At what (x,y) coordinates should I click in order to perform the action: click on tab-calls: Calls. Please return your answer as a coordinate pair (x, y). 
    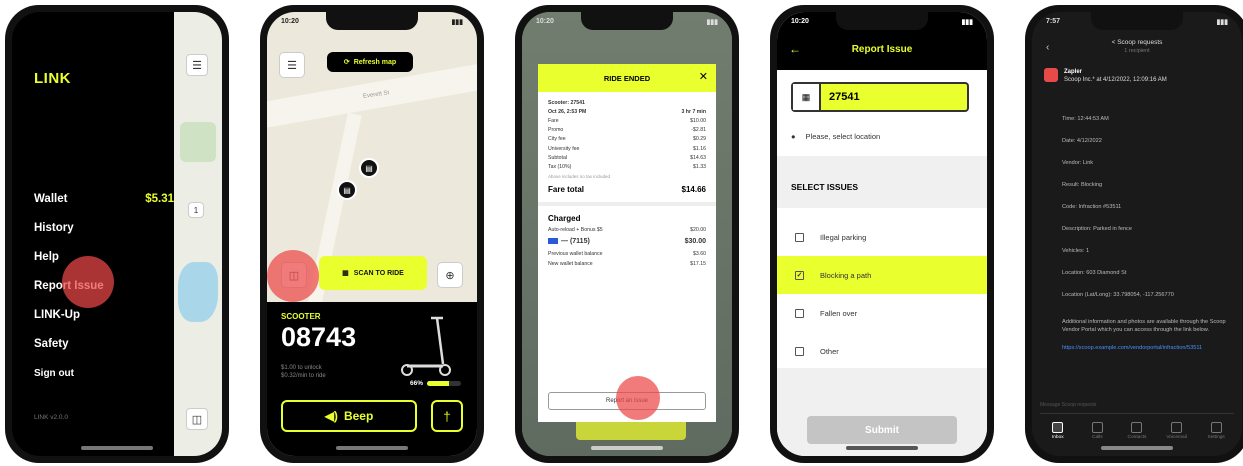
    Looking at the image, I should click on (1097, 439).